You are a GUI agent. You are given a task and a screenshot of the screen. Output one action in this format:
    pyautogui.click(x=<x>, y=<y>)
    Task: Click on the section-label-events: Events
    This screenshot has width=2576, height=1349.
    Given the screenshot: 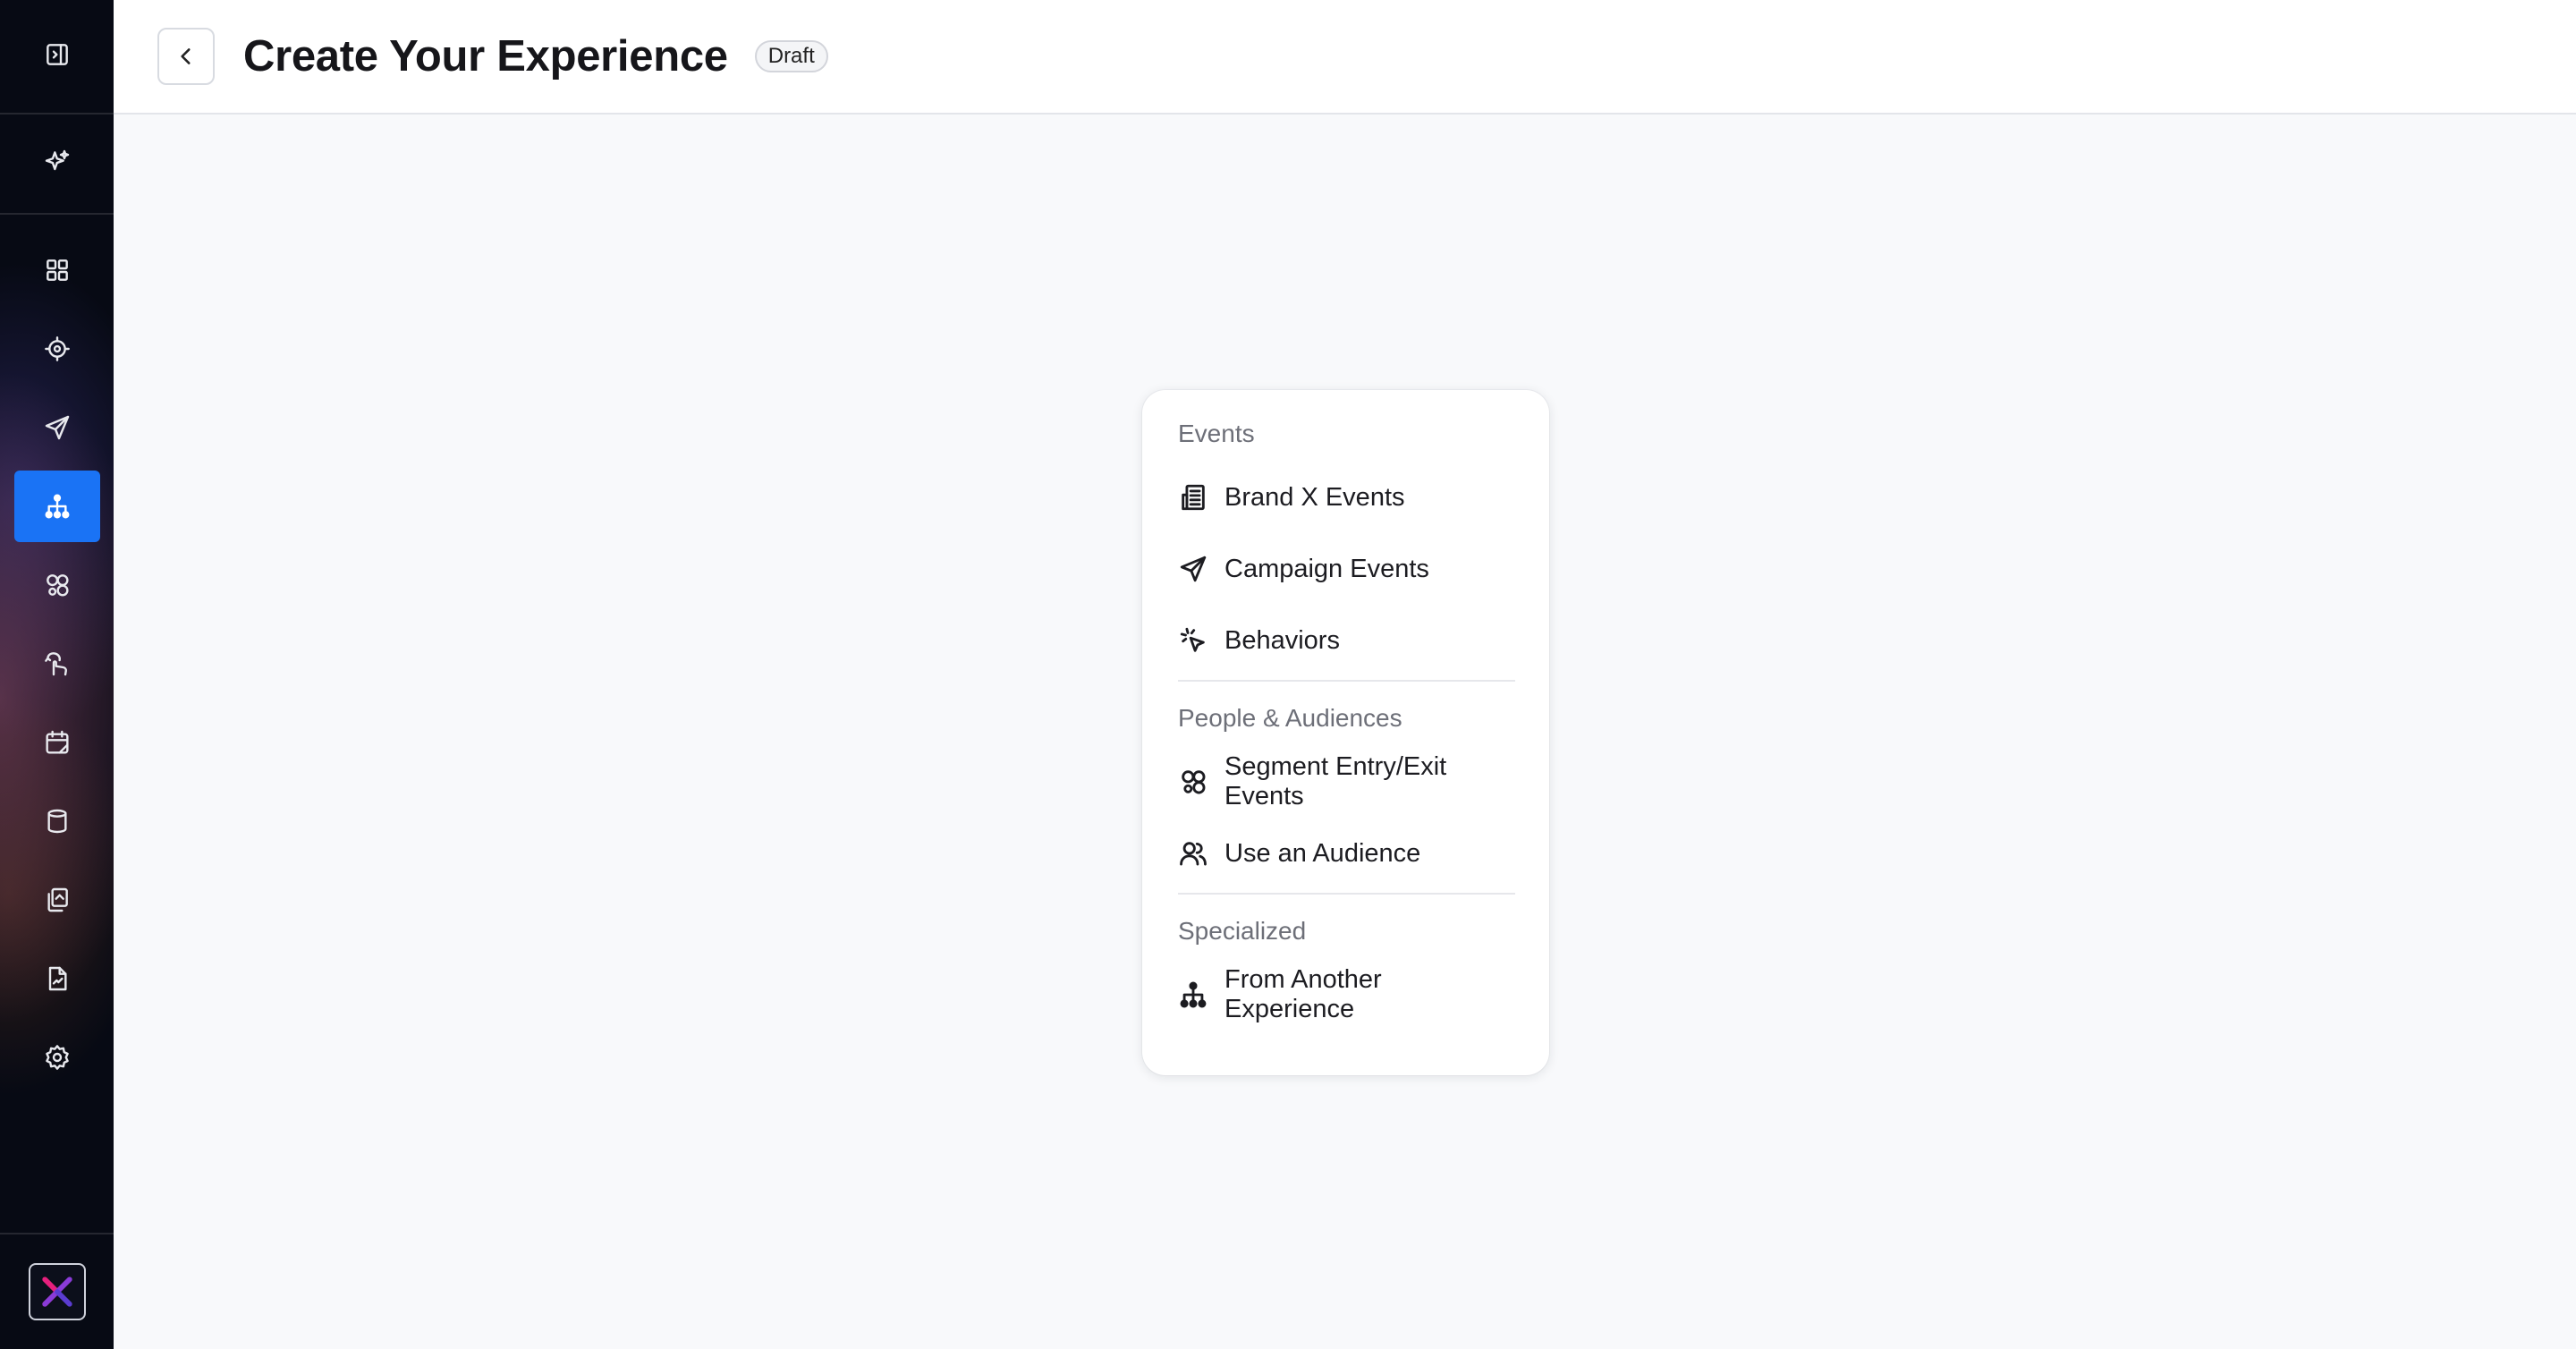 What is the action you would take?
    pyautogui.click(x=1216, y=433)
    